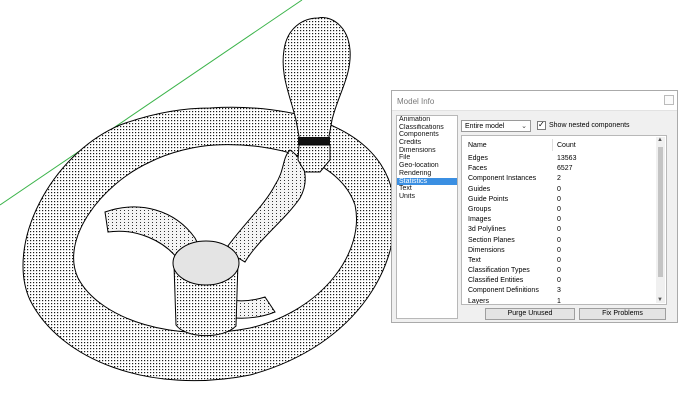 The image size is (690, 395). What do you see at coordinates (427, 128) in the screenshot?
I see `nav-item-classifications: Classifications` at bounding box center [427, 128].